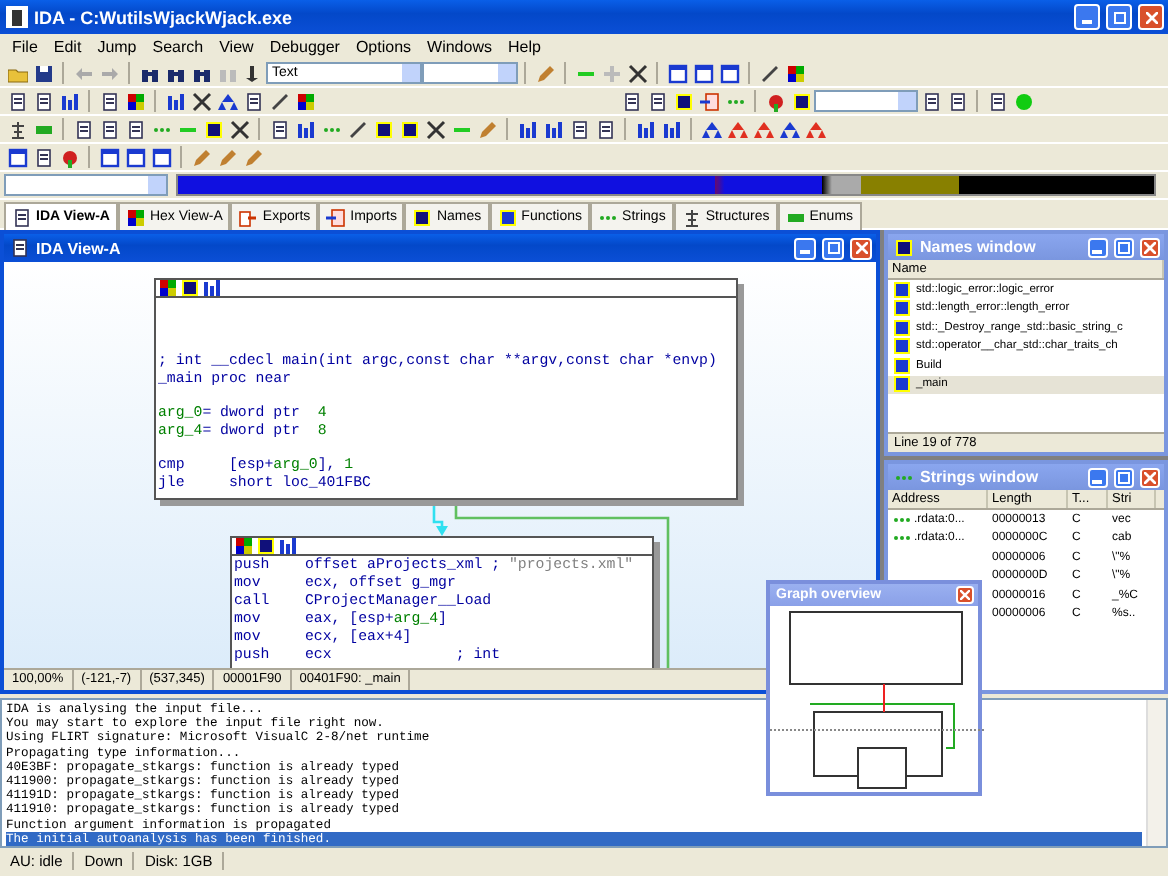  What do you see at coordinates (979, 247) in the screenshot?
I see `window-title: Names window` at bounding box center [979, 247].